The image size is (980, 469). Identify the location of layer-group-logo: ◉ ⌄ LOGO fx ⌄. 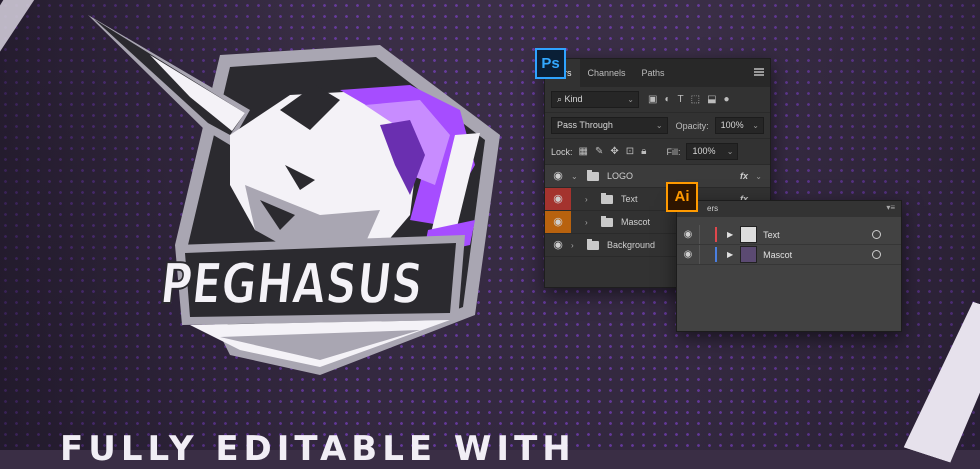
(657, 176).